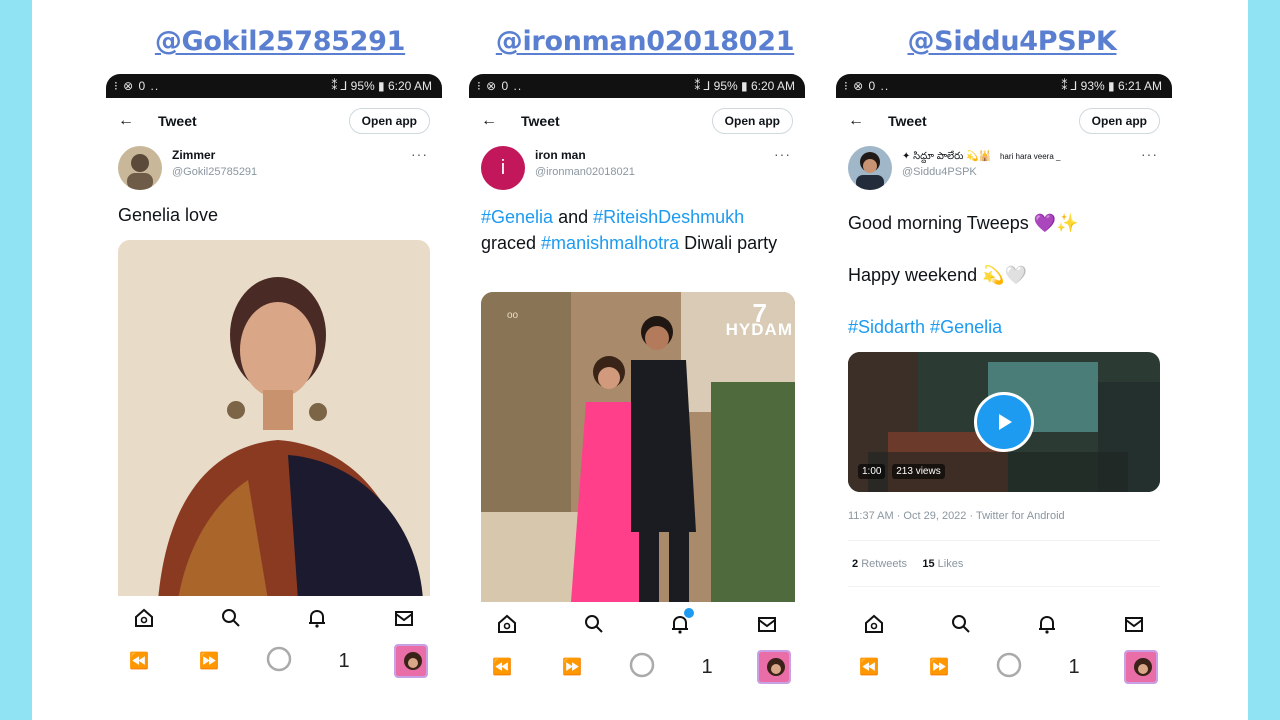  I want to click on play-icon, so click(1005, 422).